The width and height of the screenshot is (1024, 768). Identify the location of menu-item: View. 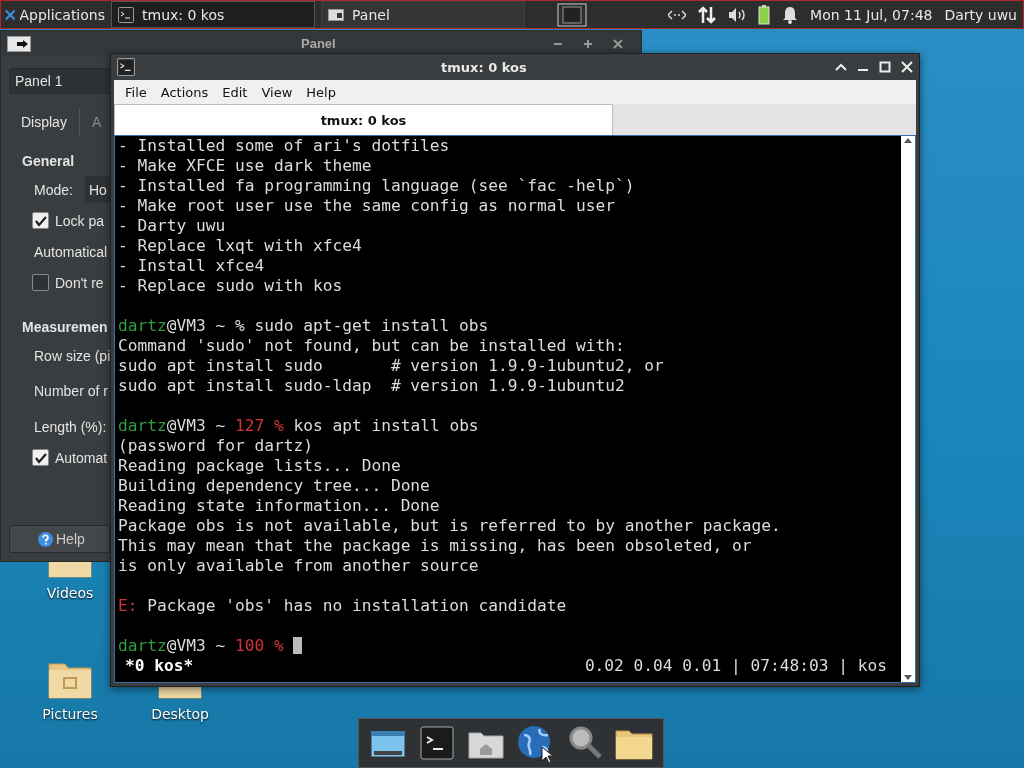
(277, 92).